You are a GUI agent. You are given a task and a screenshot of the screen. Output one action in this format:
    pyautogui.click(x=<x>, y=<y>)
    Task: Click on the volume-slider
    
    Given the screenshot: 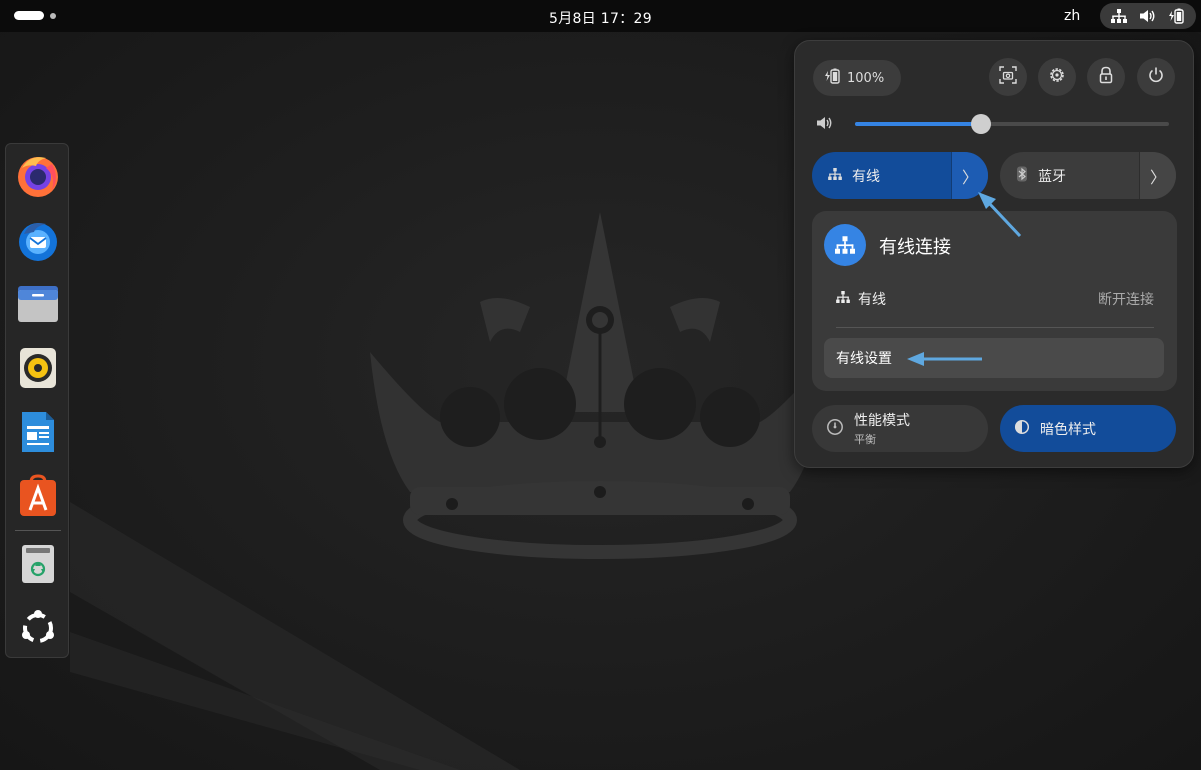 What is the action you would take?
    pyautogui.click(x=1012, y=124)
    